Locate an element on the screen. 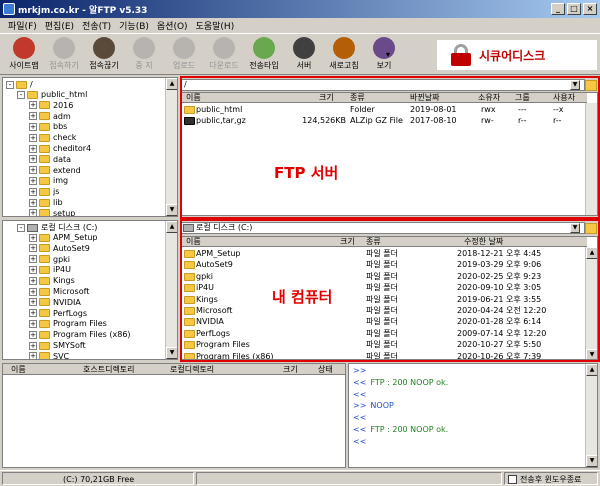  log-scrollbar: ▲ ▼ is located at coordinates (591, 415).